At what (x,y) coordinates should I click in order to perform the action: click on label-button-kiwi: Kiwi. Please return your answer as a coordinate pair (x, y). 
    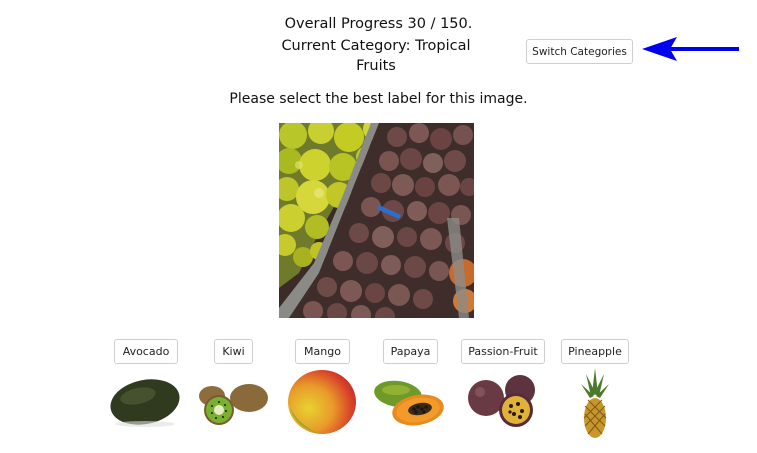
    Looking at the image, I should click on (233, 351).